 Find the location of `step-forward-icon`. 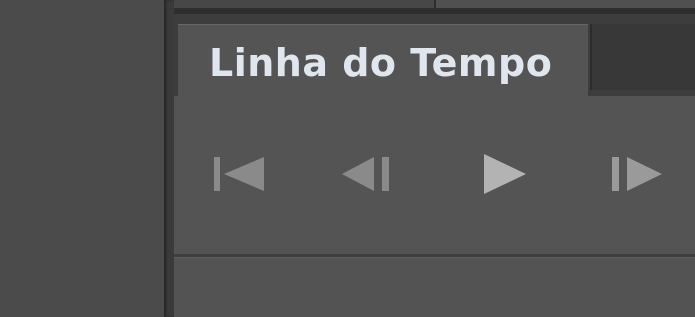

step-forward-icon is located at coordinates (637, 174).